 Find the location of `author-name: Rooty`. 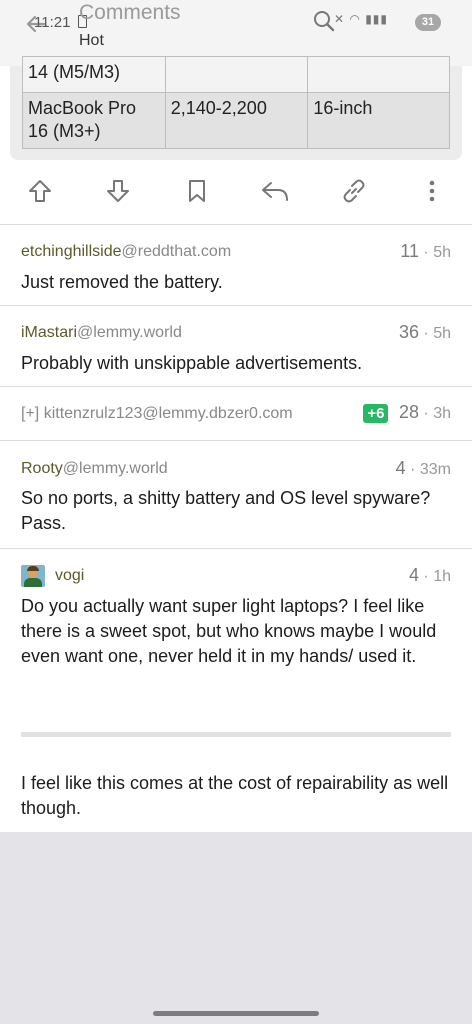

author-name: Rooty is located at coordinates (42, 468).